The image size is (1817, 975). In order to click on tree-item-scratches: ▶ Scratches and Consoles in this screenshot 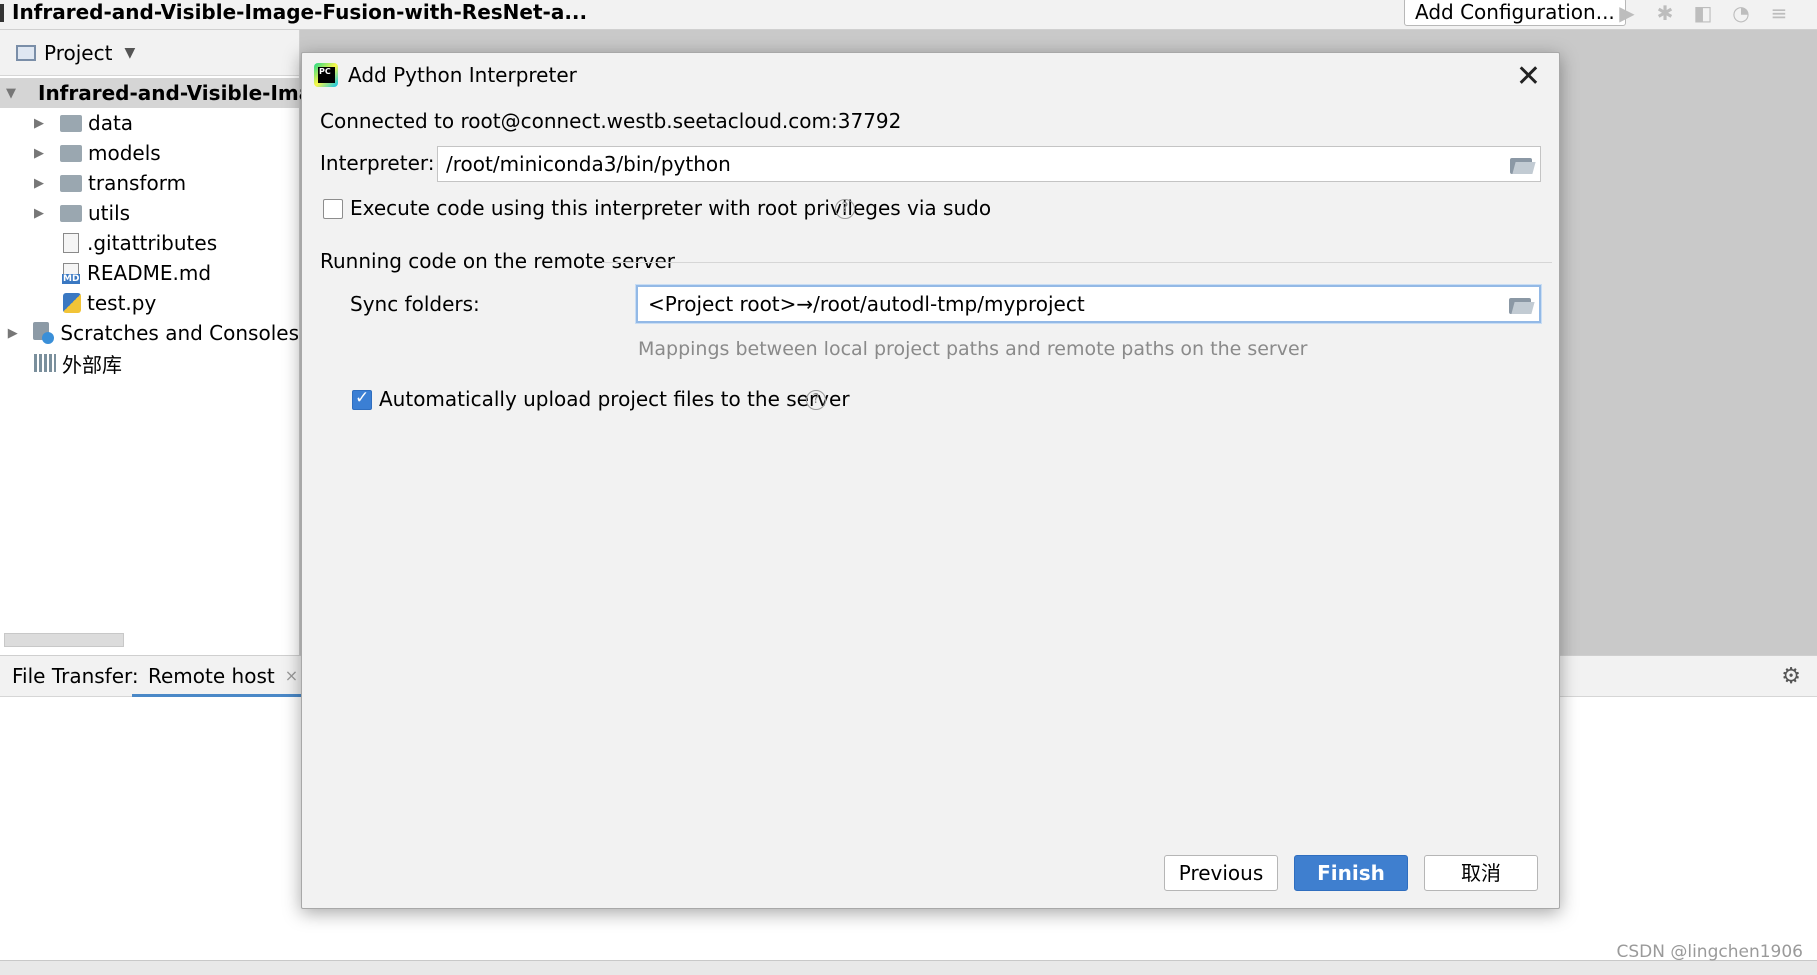, I will do `click(149, 333)`.